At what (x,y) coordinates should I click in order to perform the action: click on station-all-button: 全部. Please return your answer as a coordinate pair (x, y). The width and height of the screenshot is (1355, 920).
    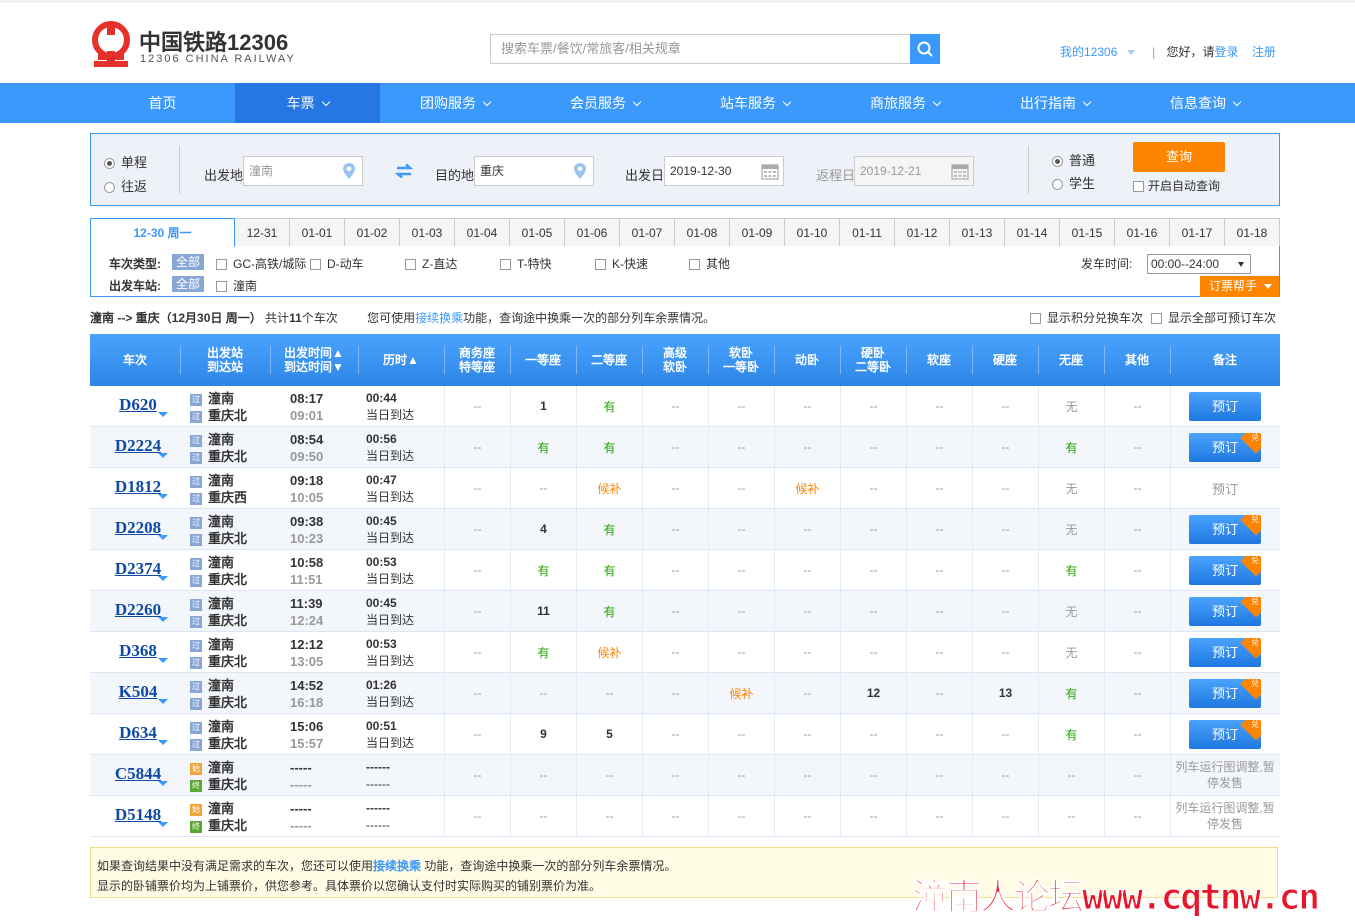
    Looking at the image, I should click on (188, 284).